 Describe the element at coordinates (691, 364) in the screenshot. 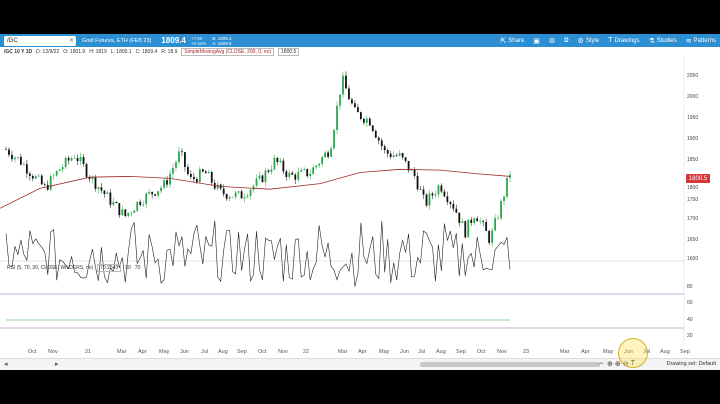

I see `drawing-set-selector: Drawing set: Default` at that location.